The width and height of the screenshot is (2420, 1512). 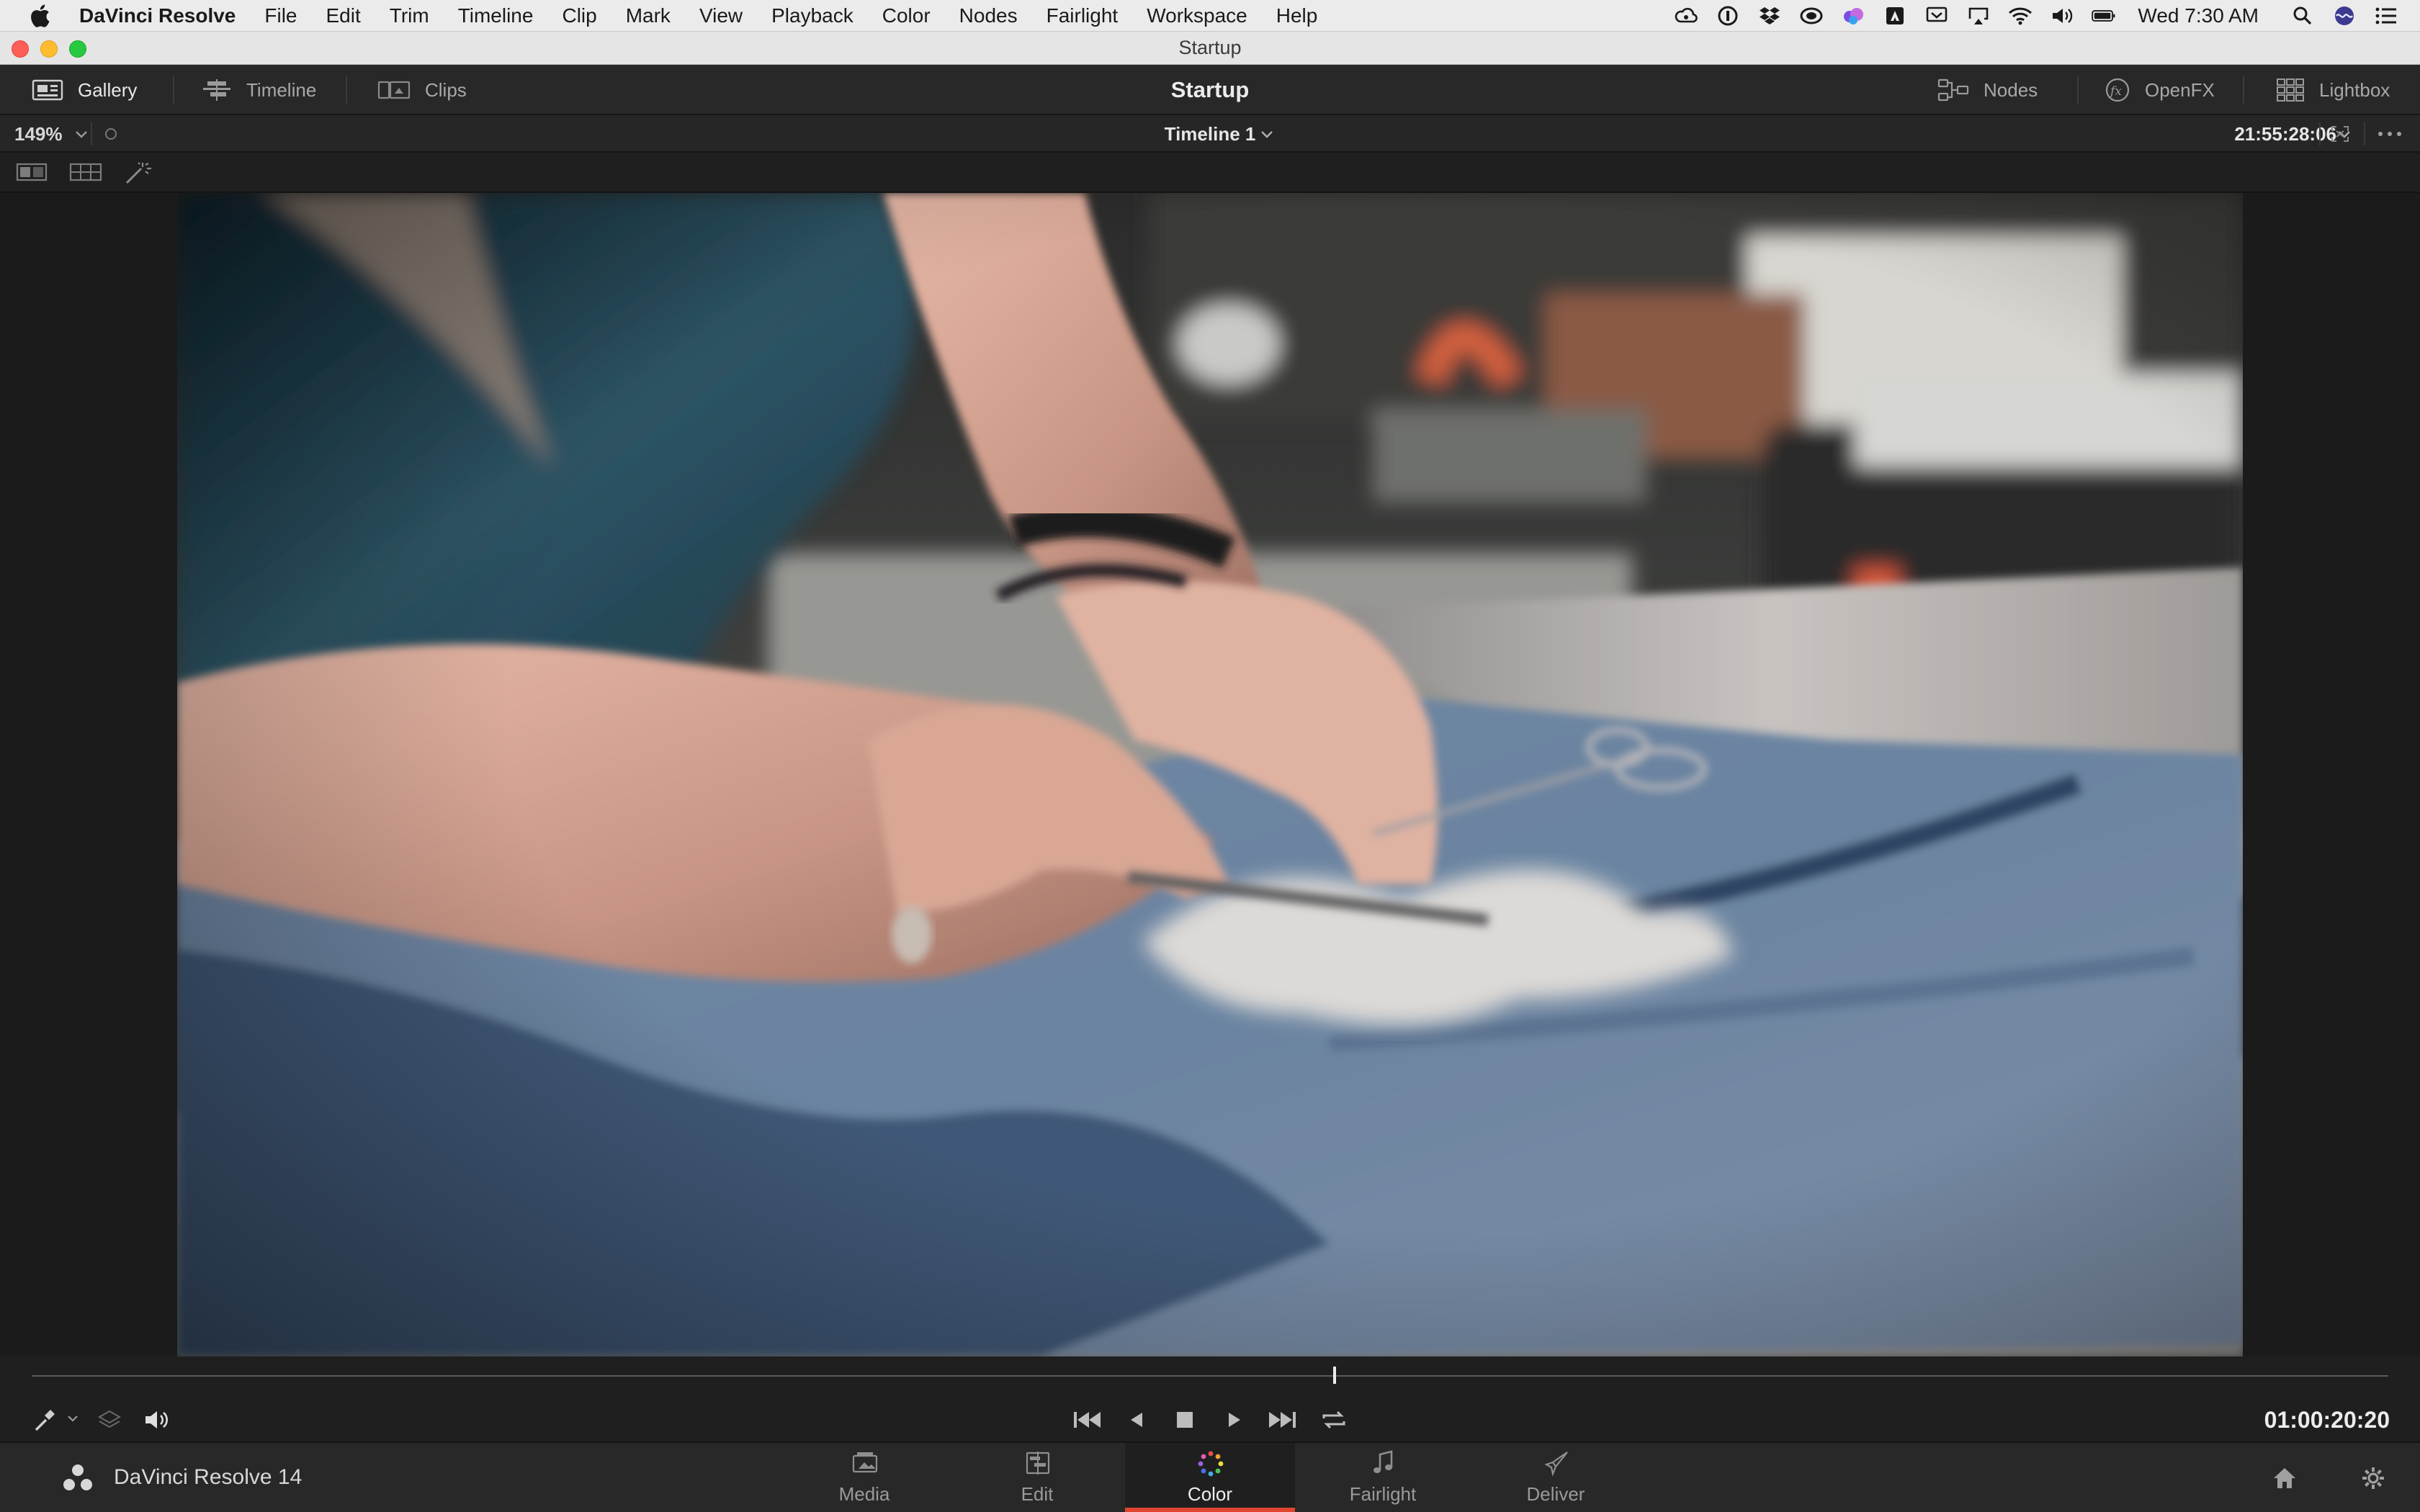 I want to click on tab-edit: Edit, so click(x=1037, y=1477).